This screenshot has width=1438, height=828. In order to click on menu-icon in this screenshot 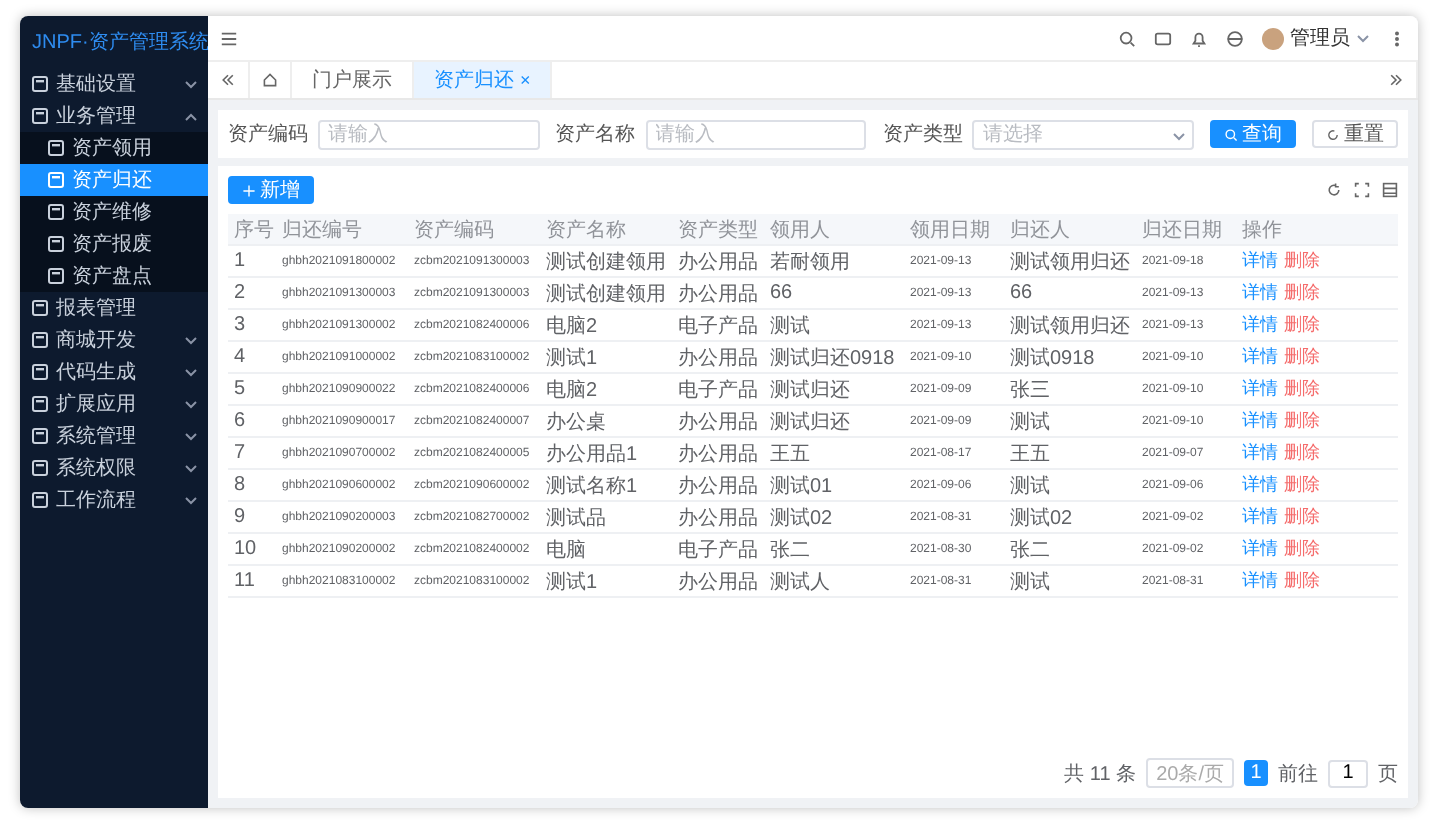, I will do `click(229, 38)`.